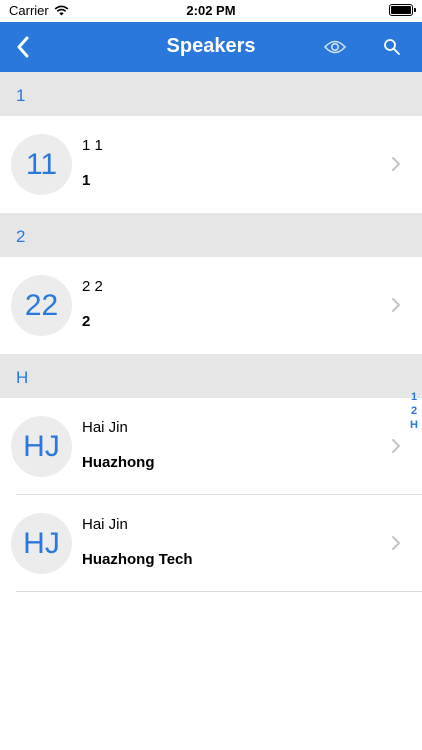 Image resolution: width=422 pixels, height=750 pixels. I want to click on section-index: 1 2 H, so click(414, 411).